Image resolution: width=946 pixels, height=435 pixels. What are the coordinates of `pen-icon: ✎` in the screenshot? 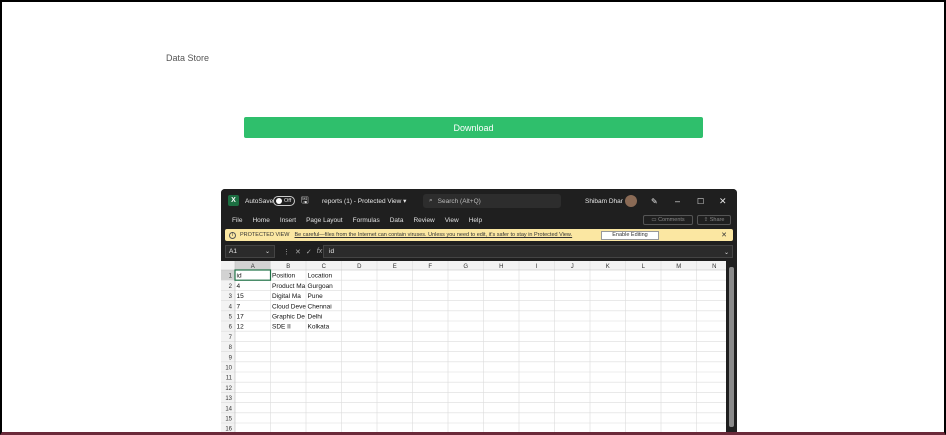 It's located at (654, 201).